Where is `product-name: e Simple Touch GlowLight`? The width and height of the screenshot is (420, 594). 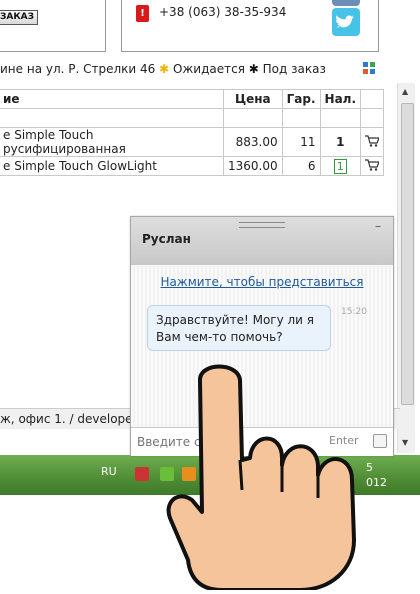 product-name: e Simple Touch GlowLight is located at coordinates (112, 166).